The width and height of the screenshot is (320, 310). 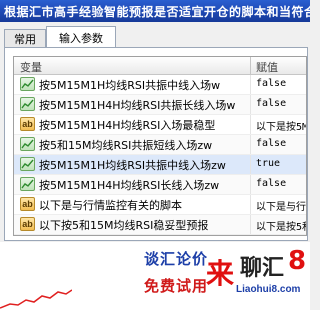 I want to click on table-row: ab 以下是与行情监控有关的脚本 以下是与行情, so click(x=160, y=205).